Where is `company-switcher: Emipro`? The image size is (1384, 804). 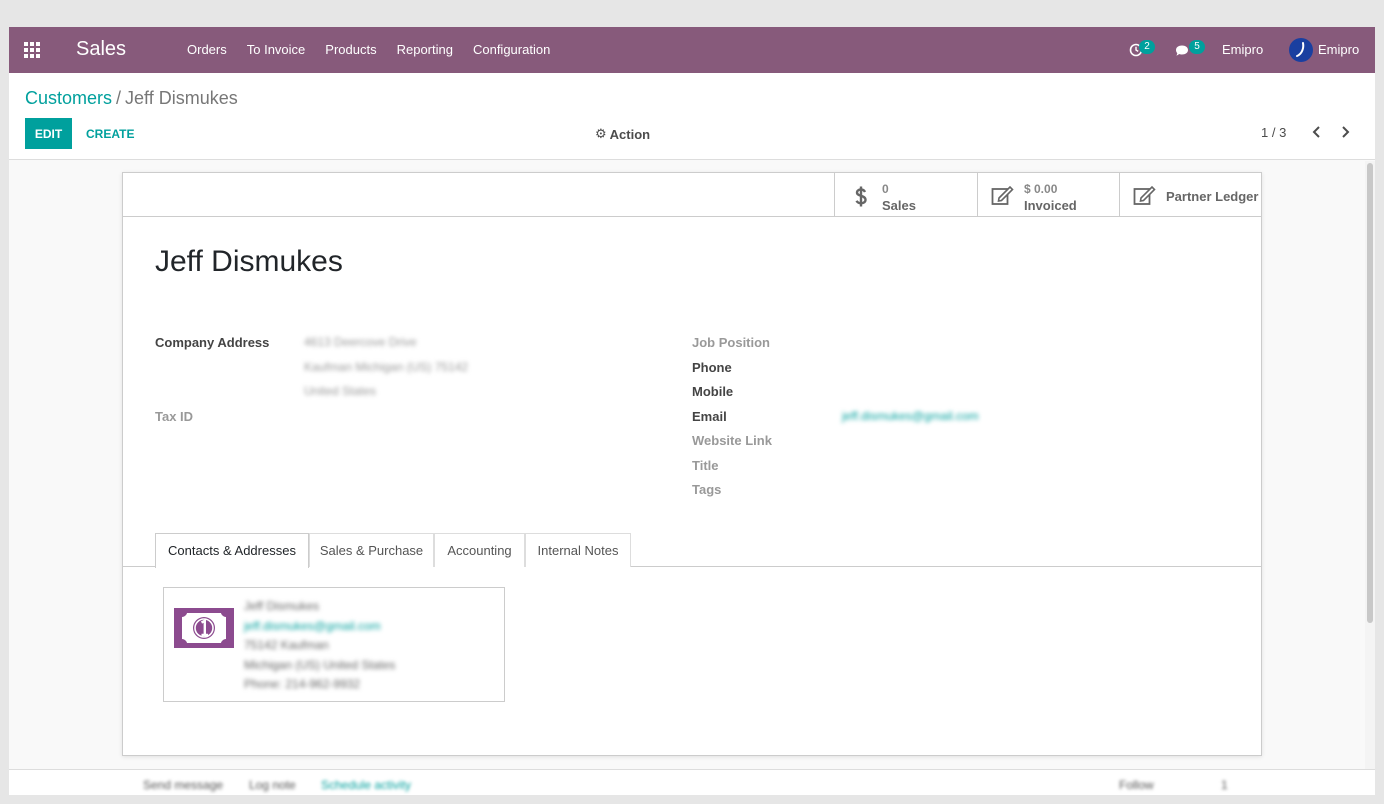
company-switcher: Emipro is located at coordinates (1242, 50).